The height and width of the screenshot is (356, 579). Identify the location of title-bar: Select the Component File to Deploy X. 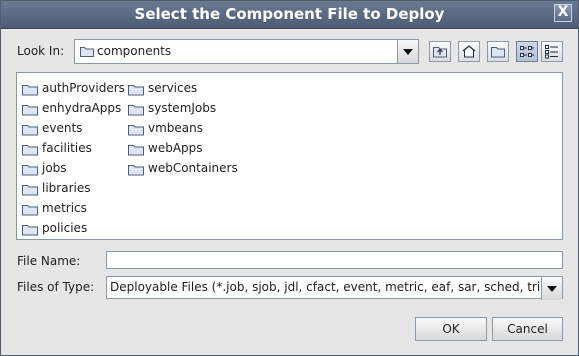
(289, 15).